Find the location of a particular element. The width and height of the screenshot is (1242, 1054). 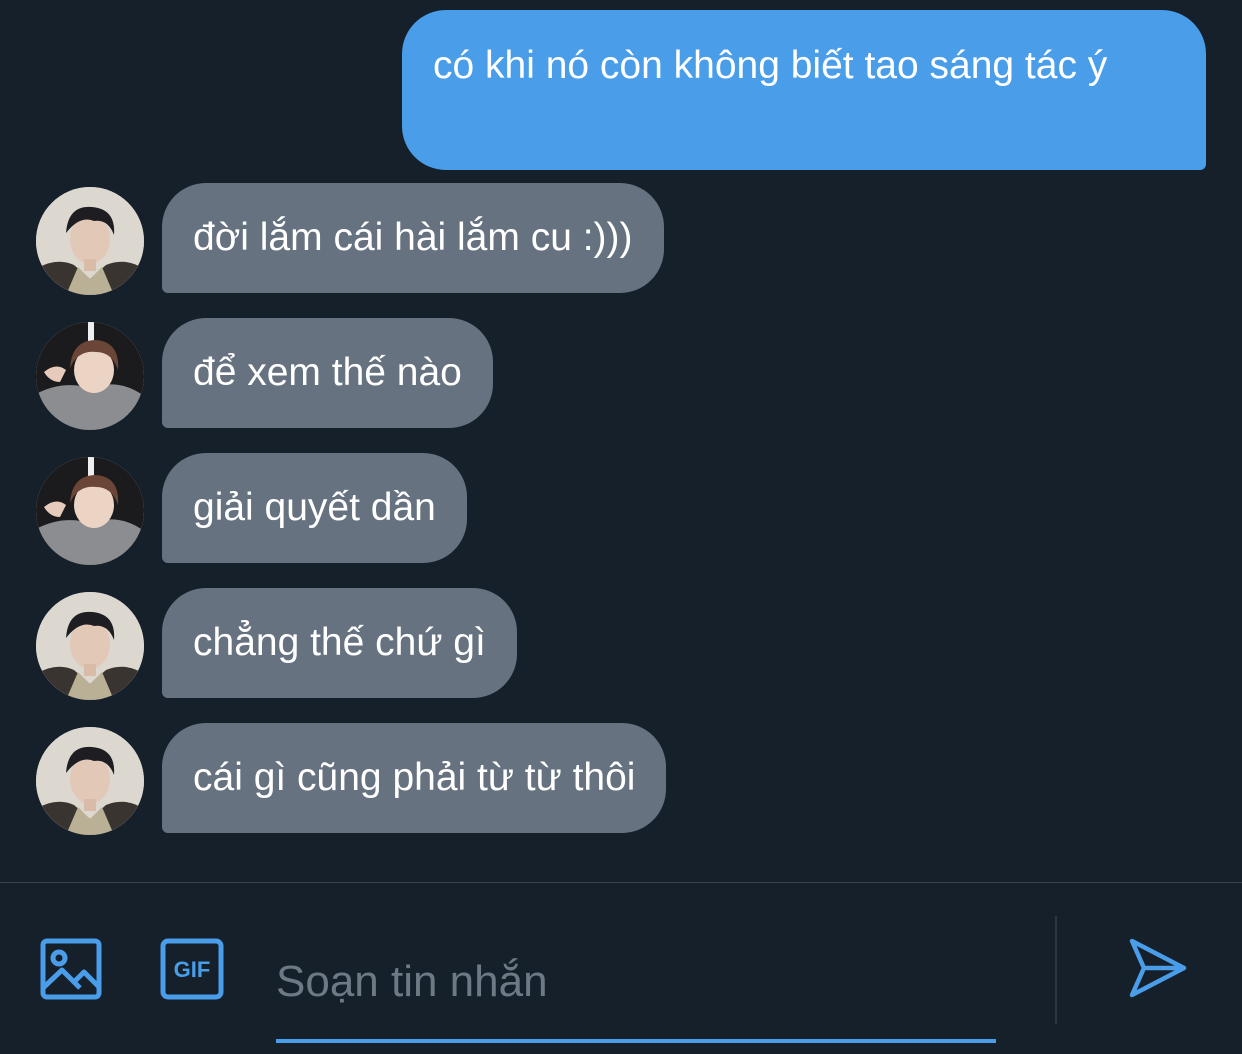

incoming-message-bubble: để xem thế nào is located at coordinates (327, 373).